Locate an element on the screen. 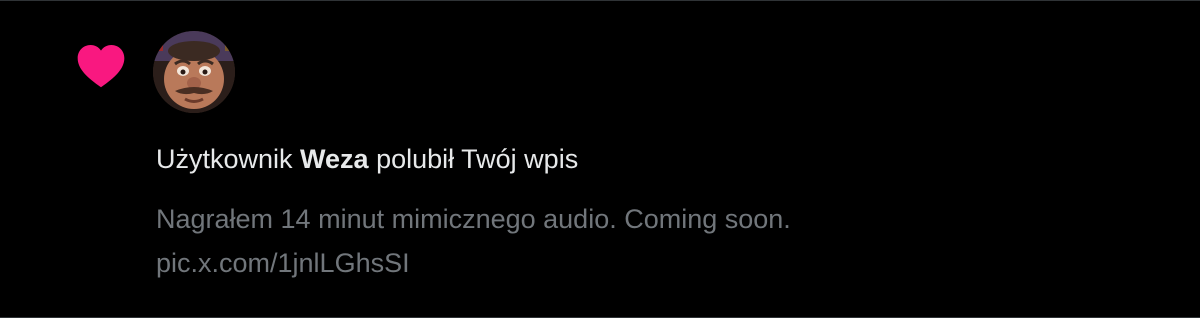 This screenshot has height=318, width=1200. action-prefix: Użytkownik is located at coordinates (224, 159).